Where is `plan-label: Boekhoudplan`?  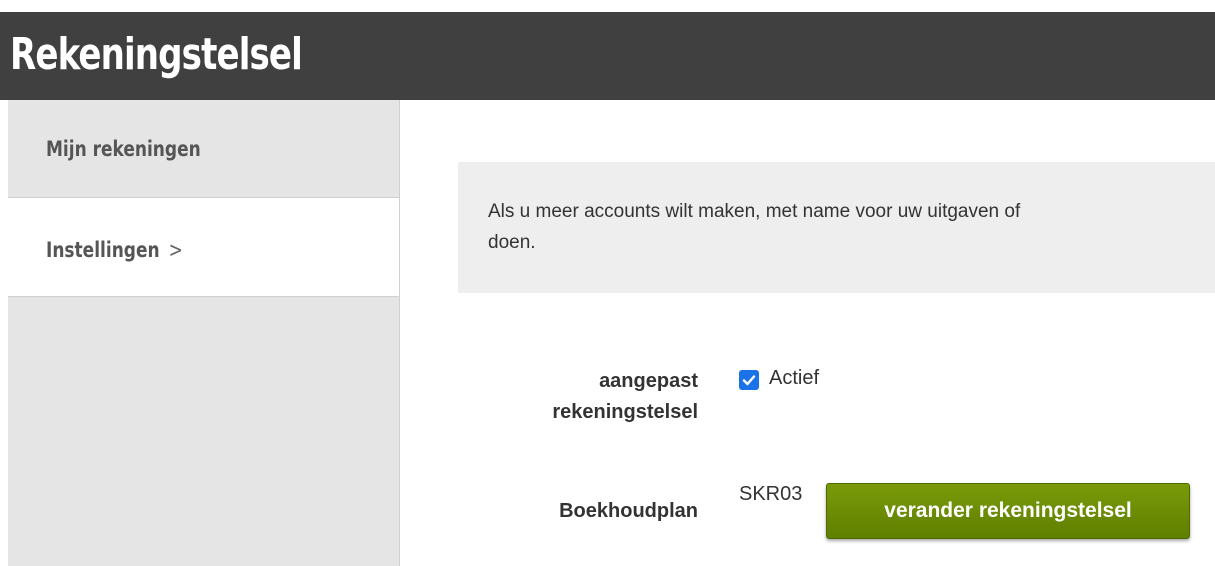
plan-label: Boekhoudplan is located at coordinates (628, 511).